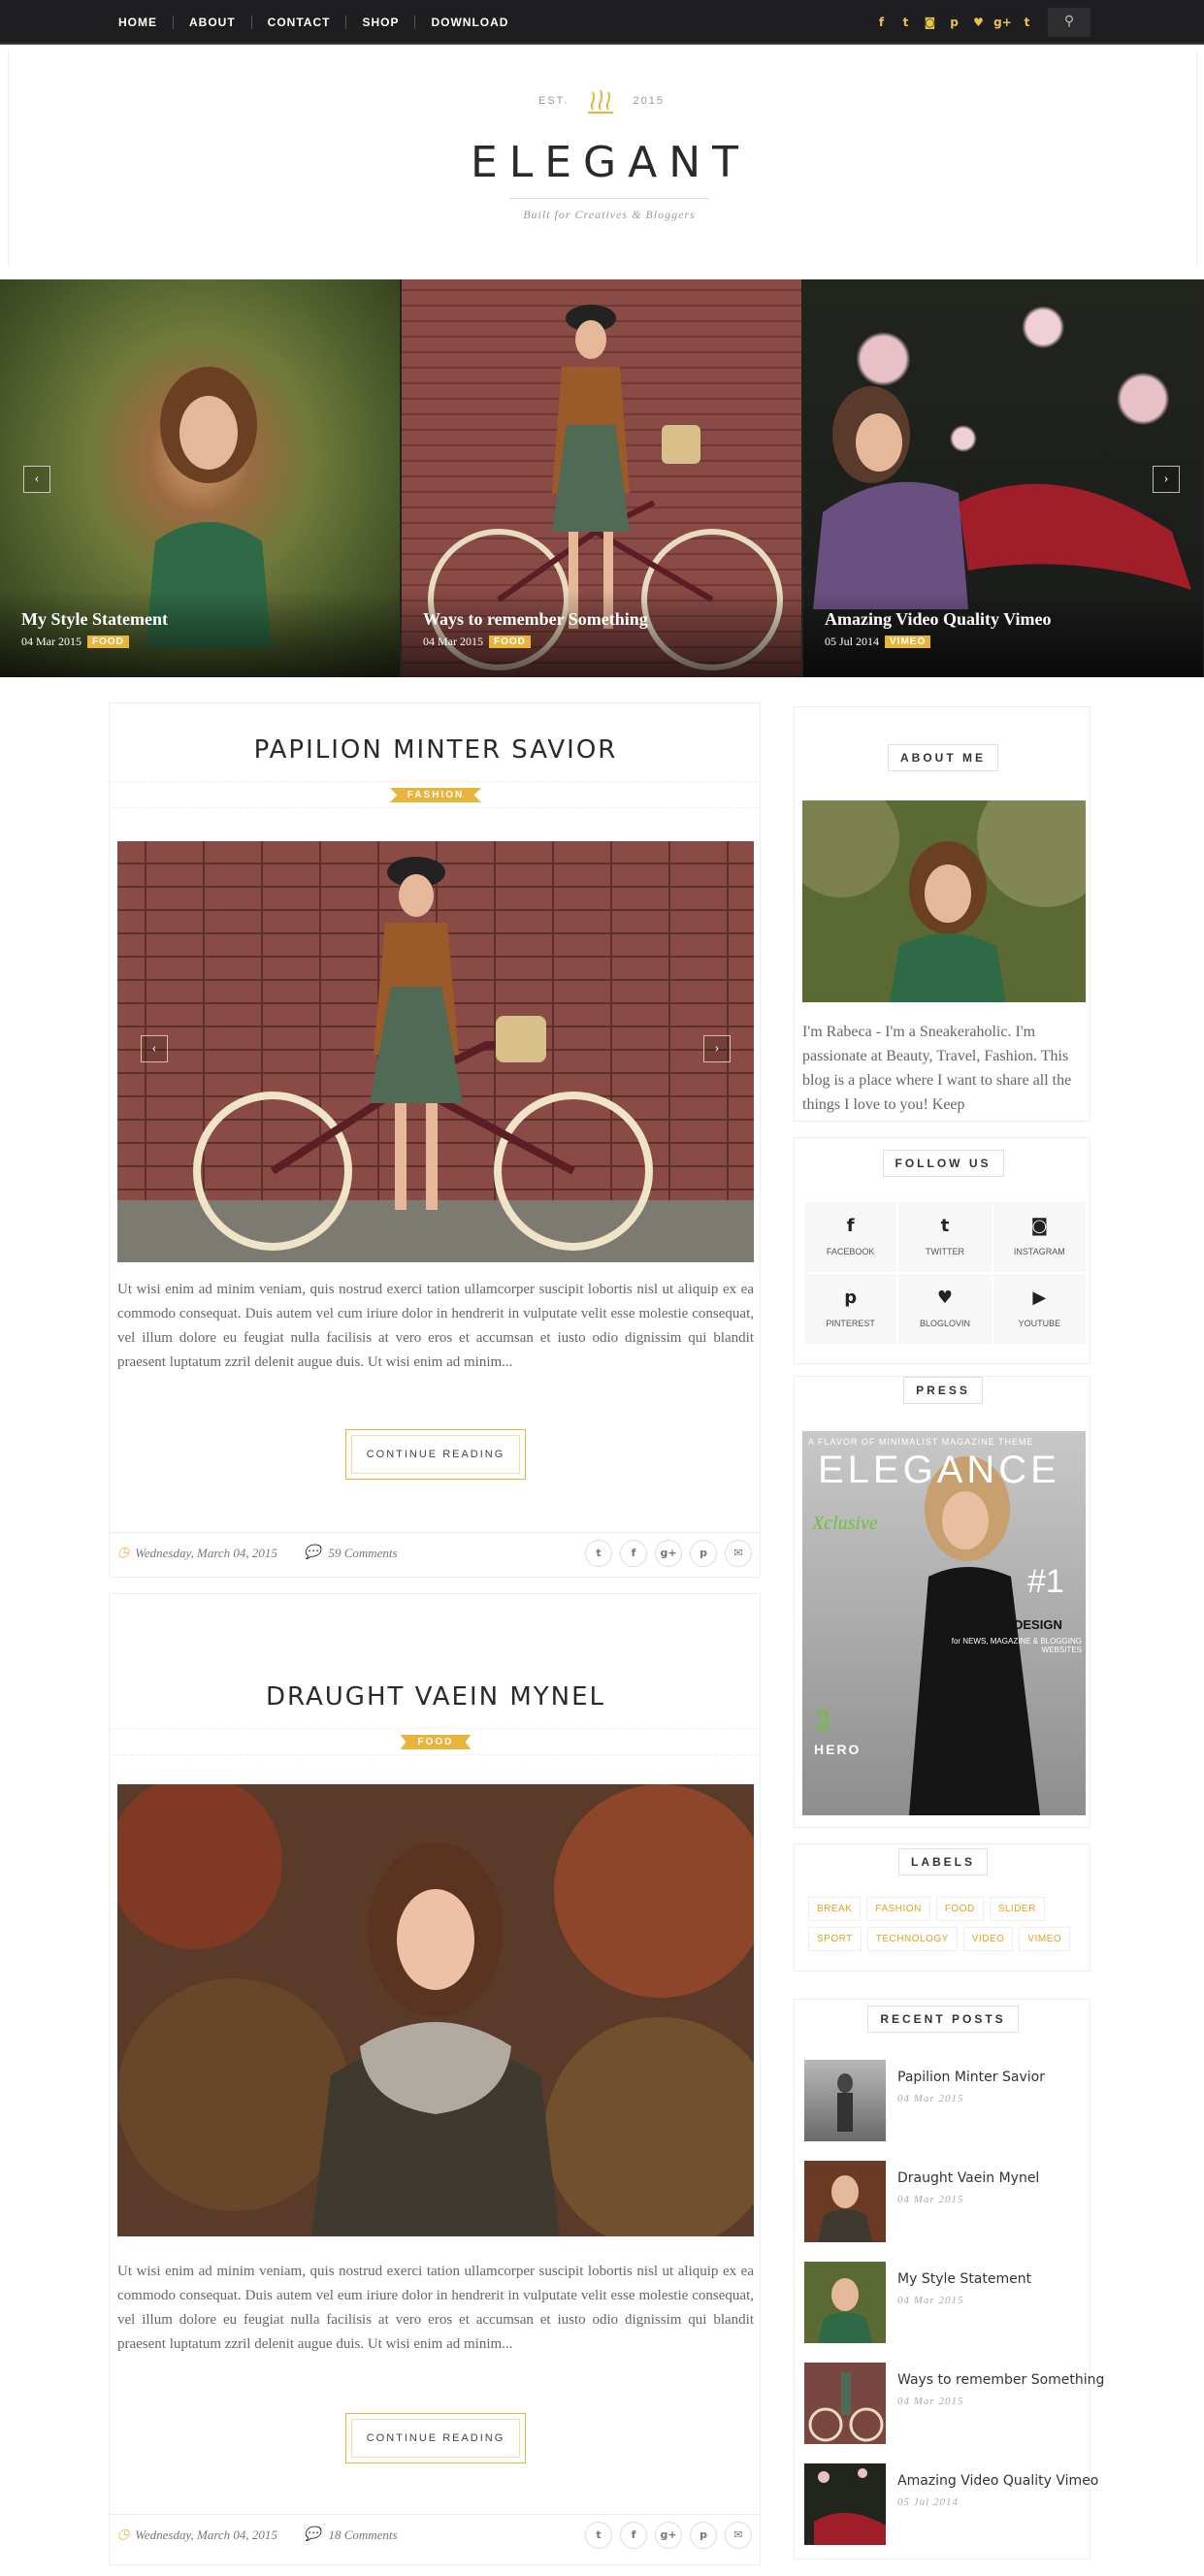 The height and width of the screenshot is (2576, 1204). What do you see at coordinates (436, 1742) in the screenshot?
I see `category-ribbon: FOOD` at bounding box center [436, 1742].